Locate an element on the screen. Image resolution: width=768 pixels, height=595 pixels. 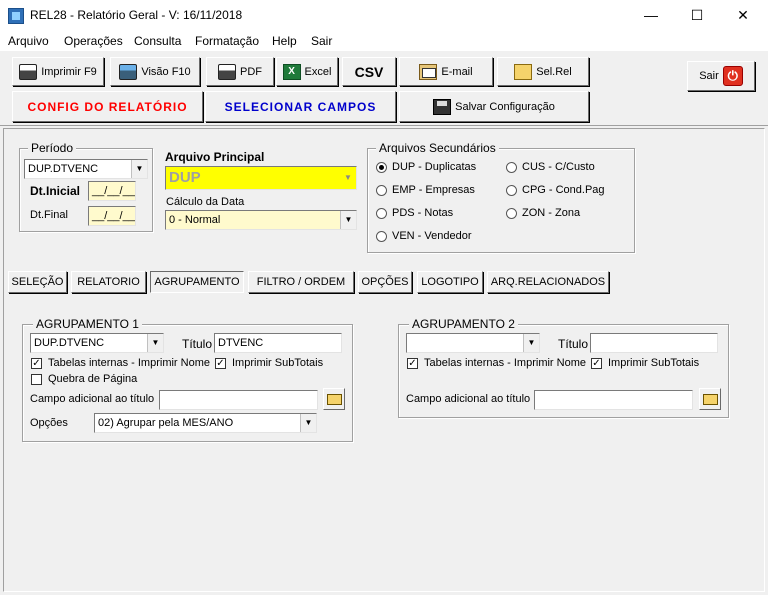
agrupamento1-folder-button is located at coordinates (334, 399).